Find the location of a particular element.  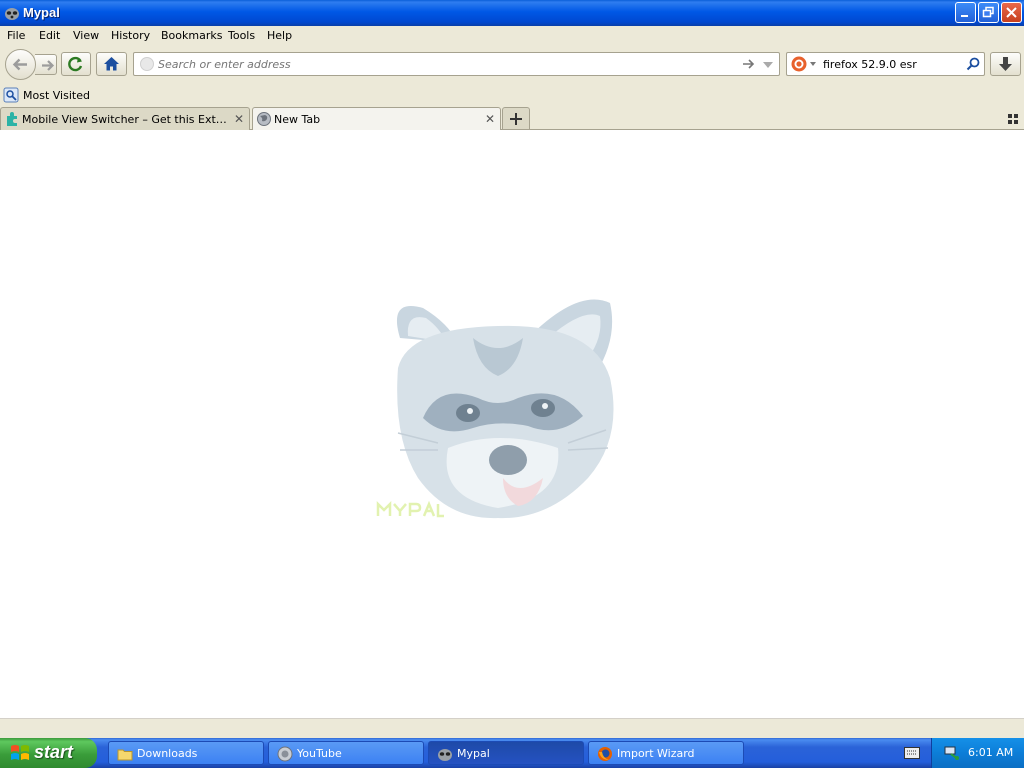

folder-icon is located at coordinates (125, 755).